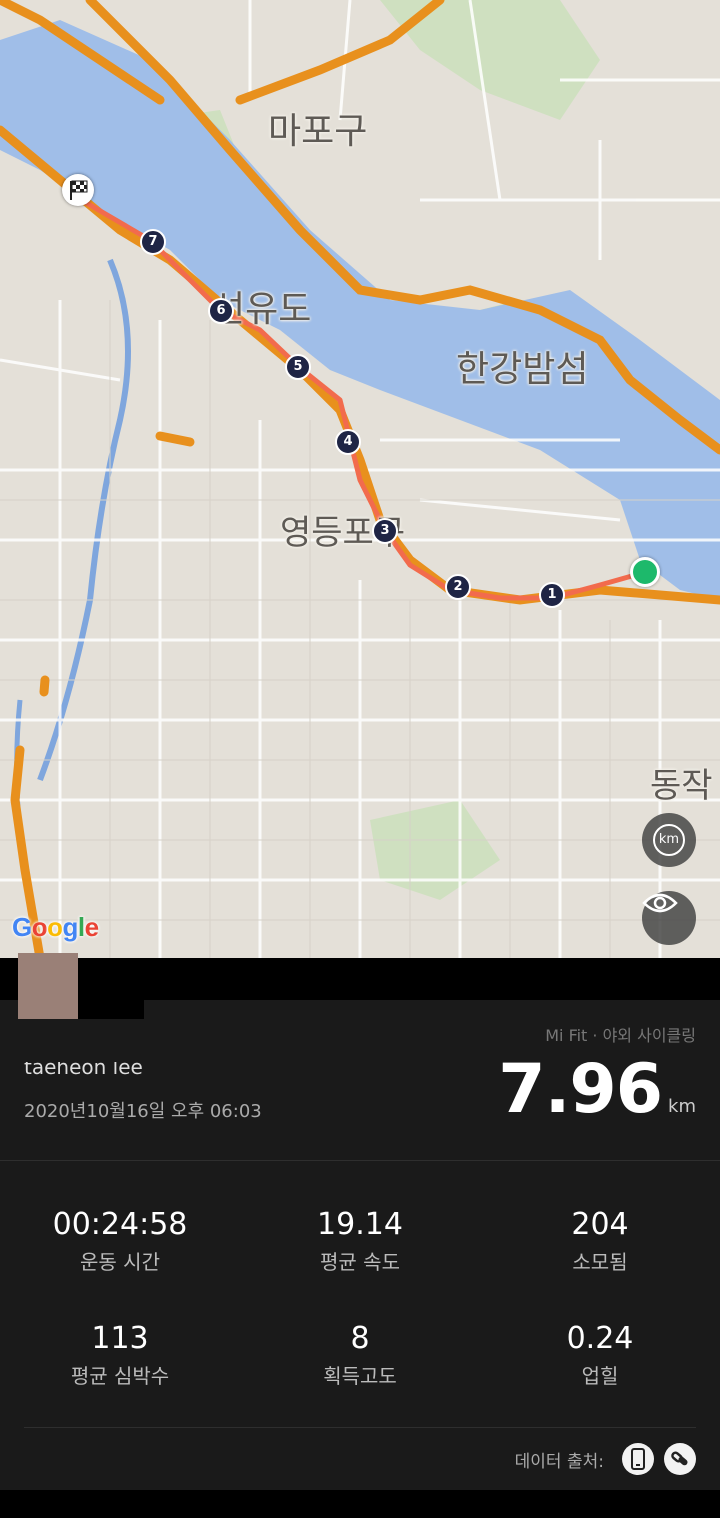  Describe the element at coordinates (348, 442) in the screenshot. I see `route-marker-4: 4` at that location.